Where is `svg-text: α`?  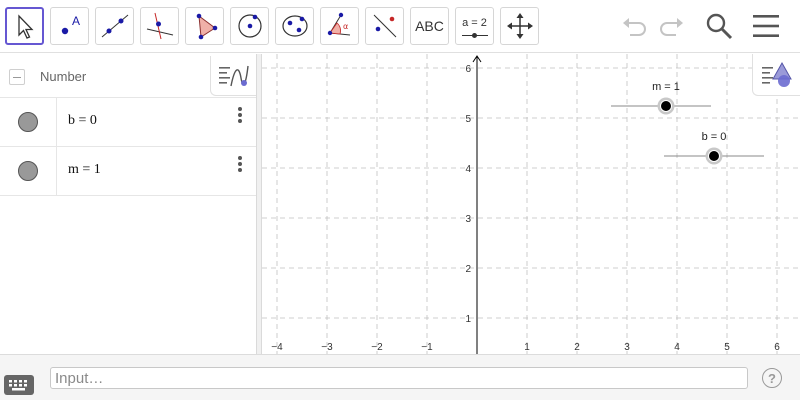
svg-text: α is located at coordinates (345, 26).